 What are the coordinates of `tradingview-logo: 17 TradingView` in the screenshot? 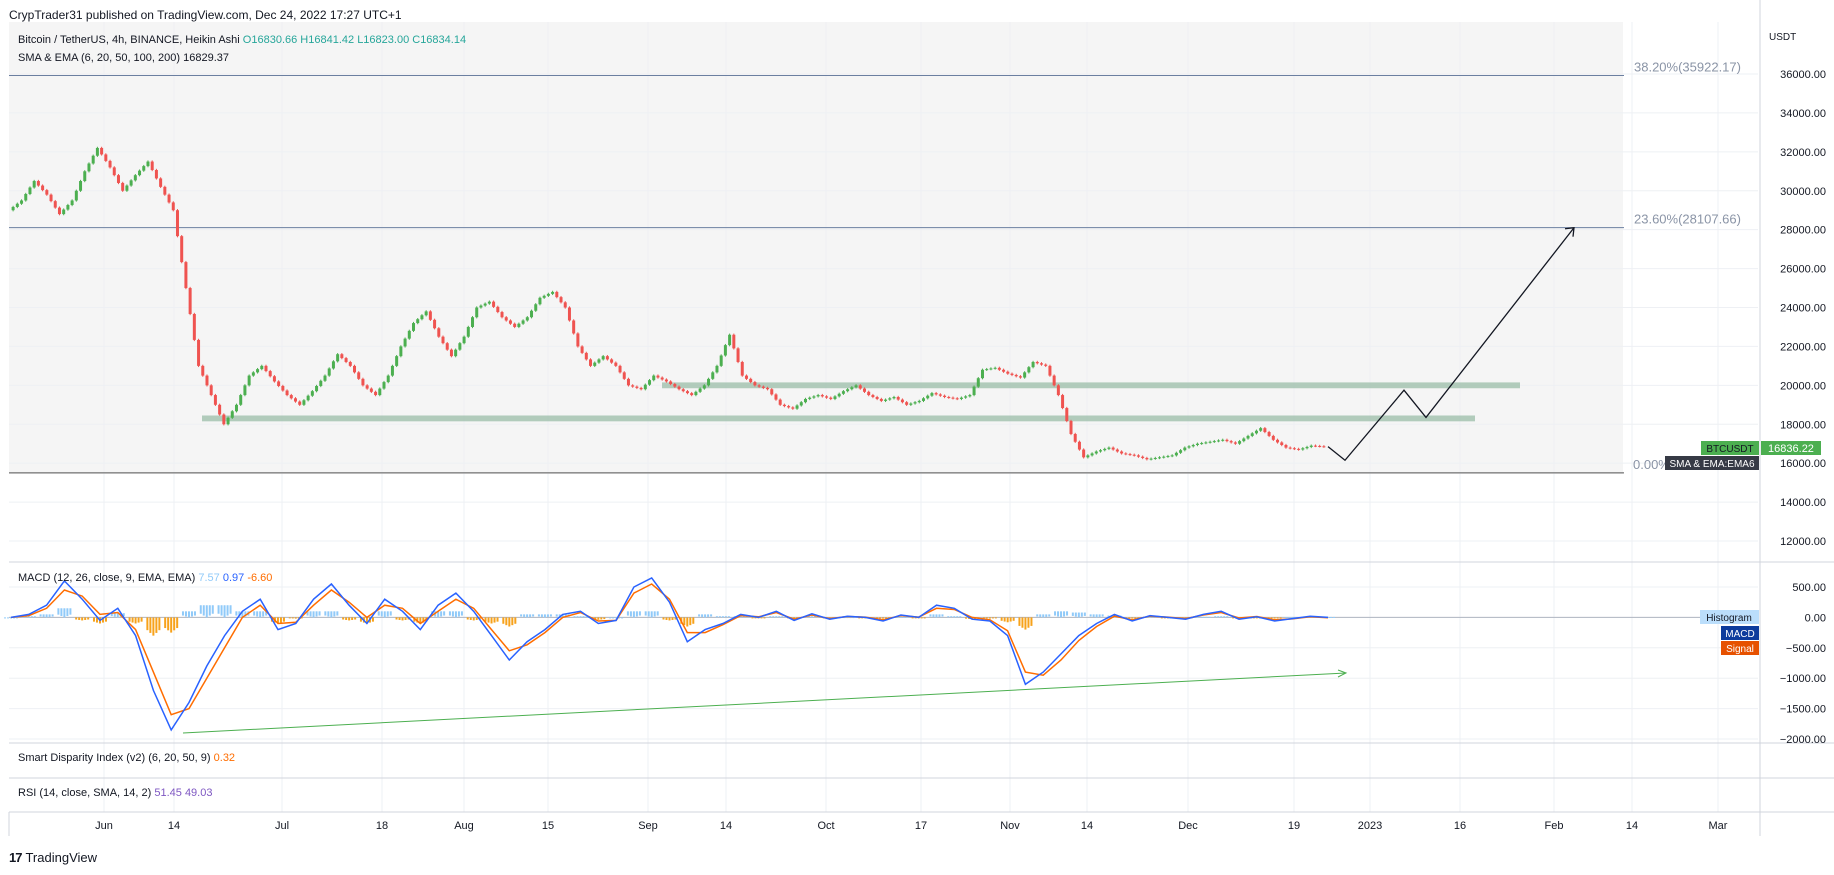 It's located at (53, 857).